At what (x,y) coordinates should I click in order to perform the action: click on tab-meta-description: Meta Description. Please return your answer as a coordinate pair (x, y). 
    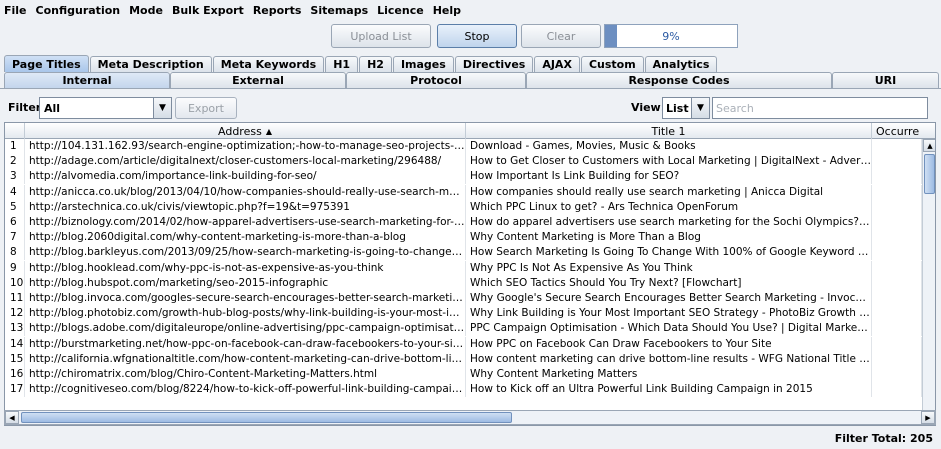
    Looking at the image, I should click on (150, 64).